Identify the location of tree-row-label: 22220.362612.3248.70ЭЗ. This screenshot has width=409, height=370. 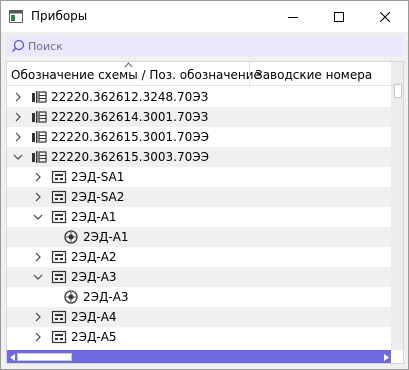
(130, 97).